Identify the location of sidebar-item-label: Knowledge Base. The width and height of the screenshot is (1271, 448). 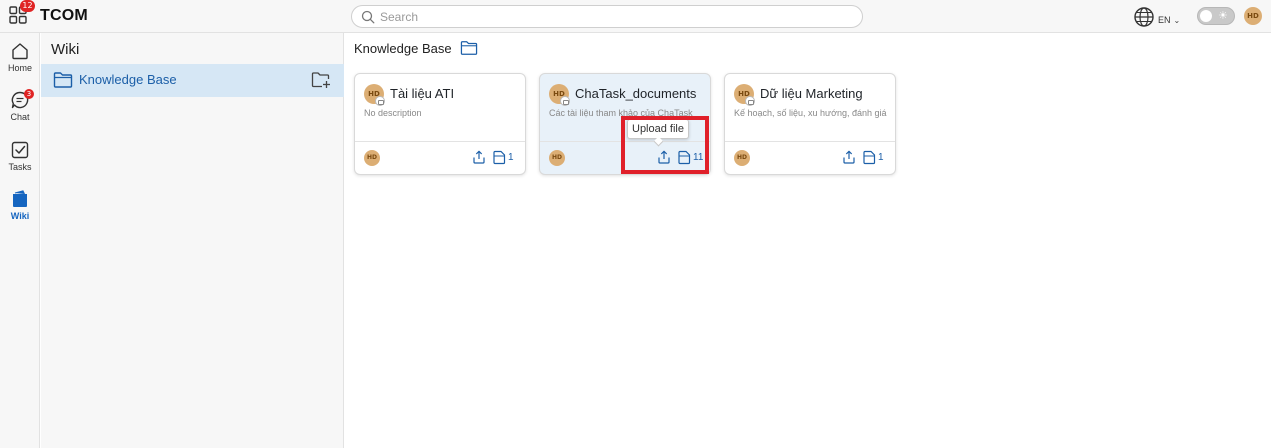
(128, 79).